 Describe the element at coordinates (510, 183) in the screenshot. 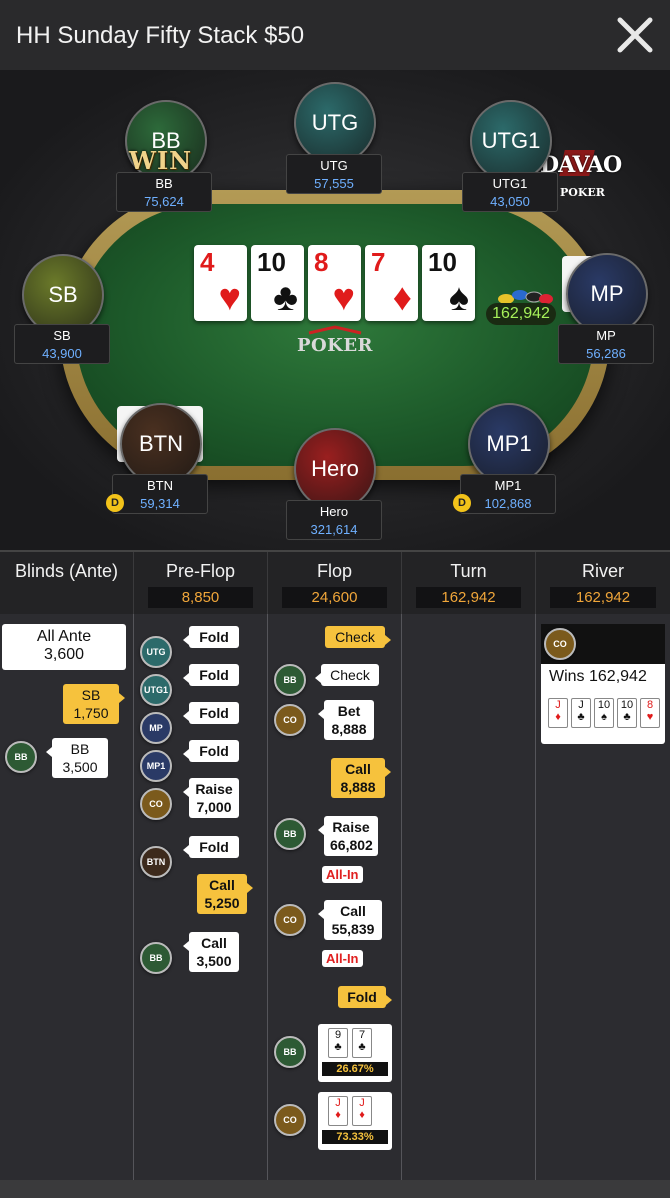

I see `seat-name: UTG1` at that location.